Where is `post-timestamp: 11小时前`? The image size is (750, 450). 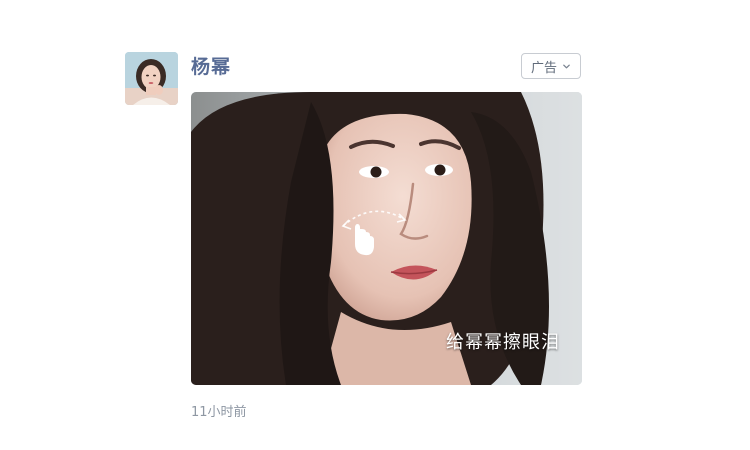 post-timestamp: 11小时前 is located at coordinates (219, 412).